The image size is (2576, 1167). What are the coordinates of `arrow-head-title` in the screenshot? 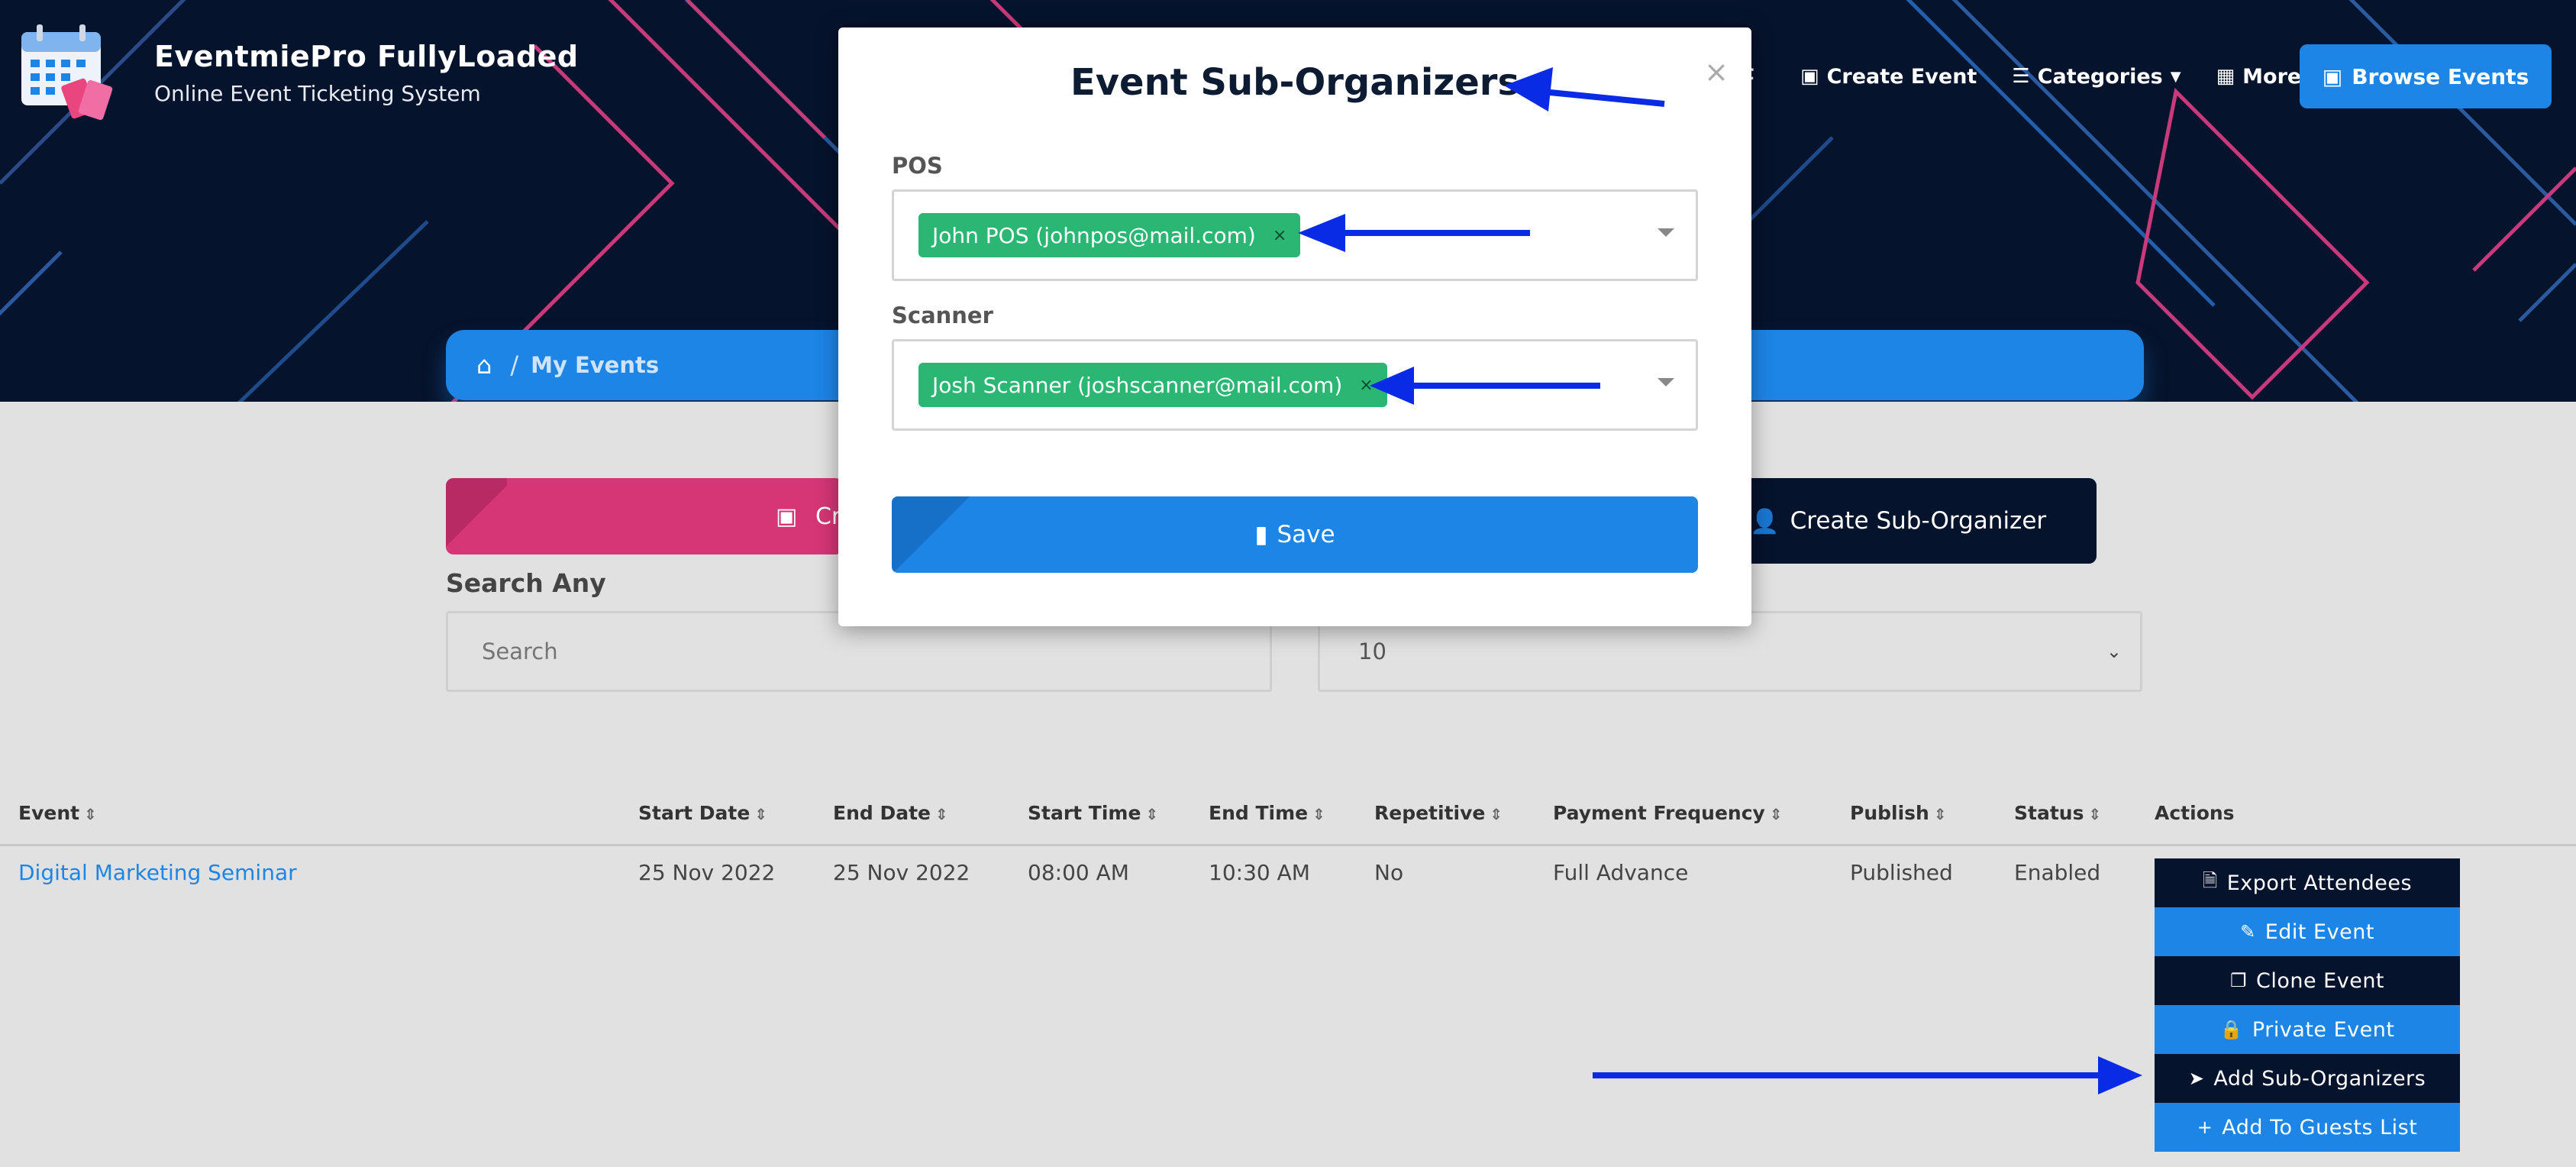 It's located at (1528, 89).